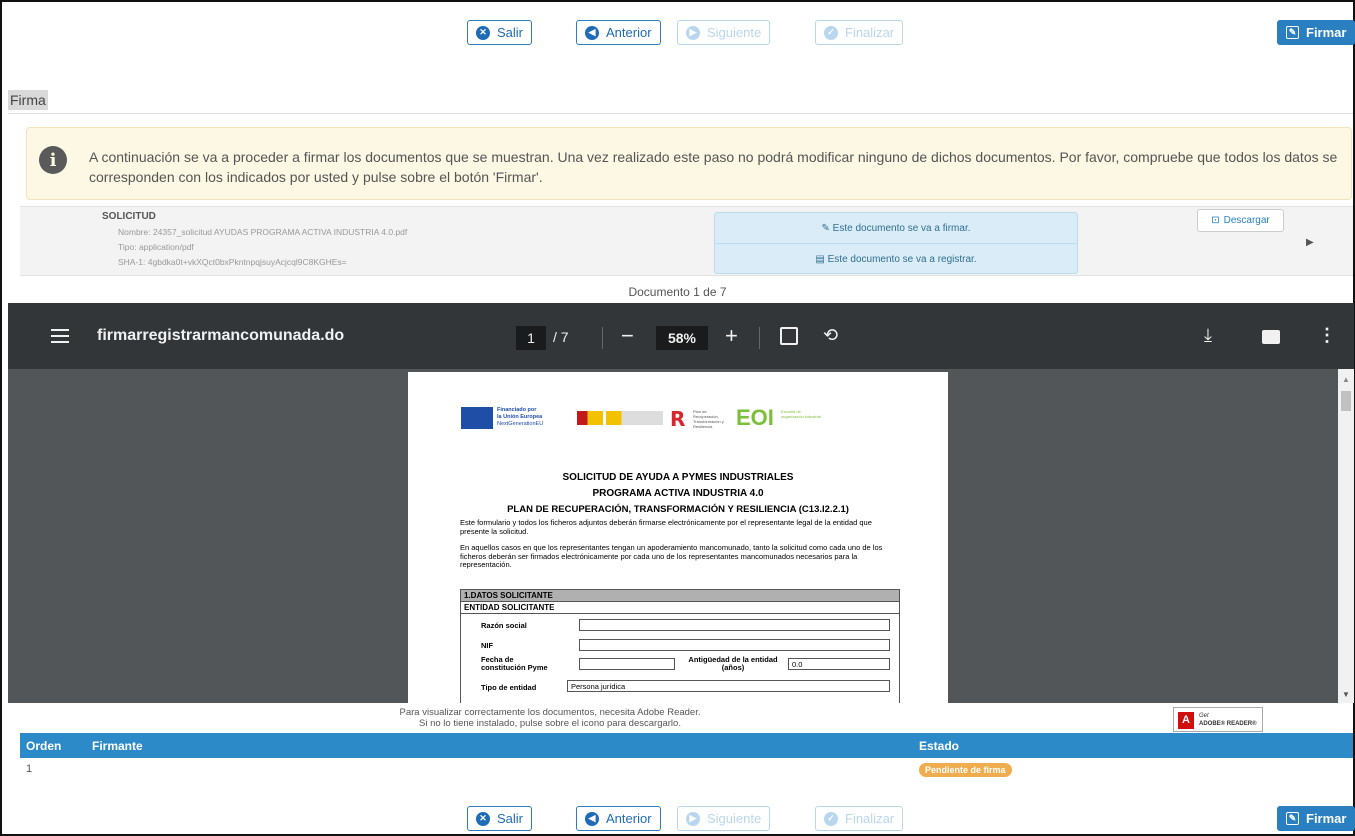 This screenshot has height=836, width=1355. What do you see at coordinates (1215, 220) in the screenshot?
I see `download-icon: ⊡` at bounding box center [1215, 220].